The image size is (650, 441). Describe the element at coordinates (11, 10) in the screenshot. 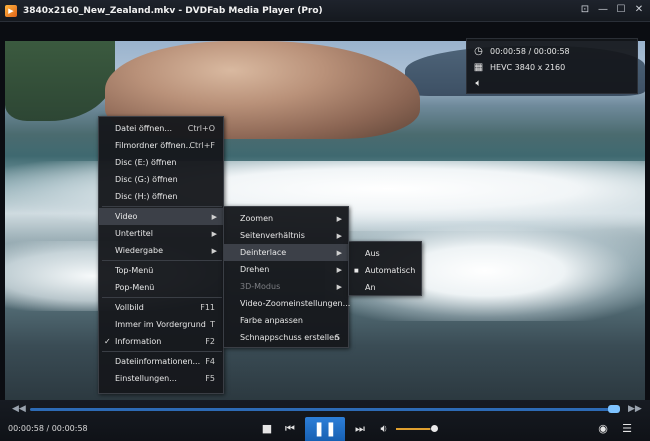

I see `app-logo-icon: ▶` at that location.